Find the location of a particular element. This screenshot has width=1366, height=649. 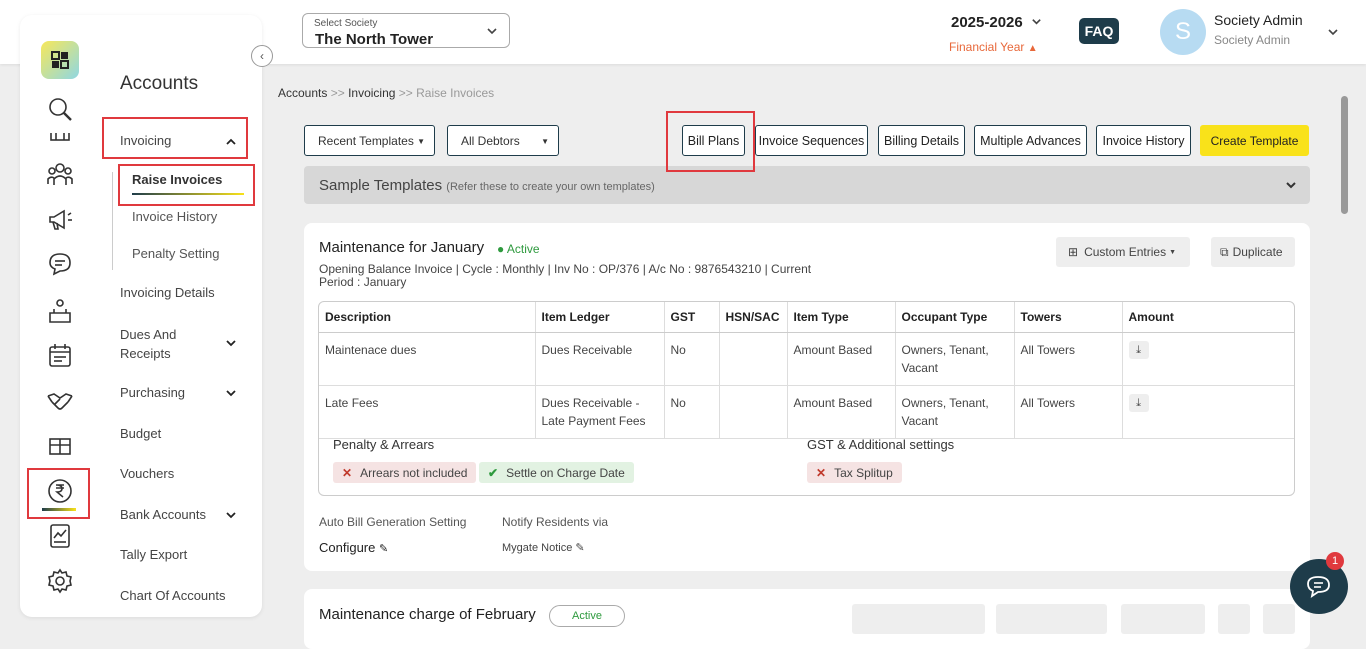

sidebar-title: Accounts is located at coordinates (159, 83).